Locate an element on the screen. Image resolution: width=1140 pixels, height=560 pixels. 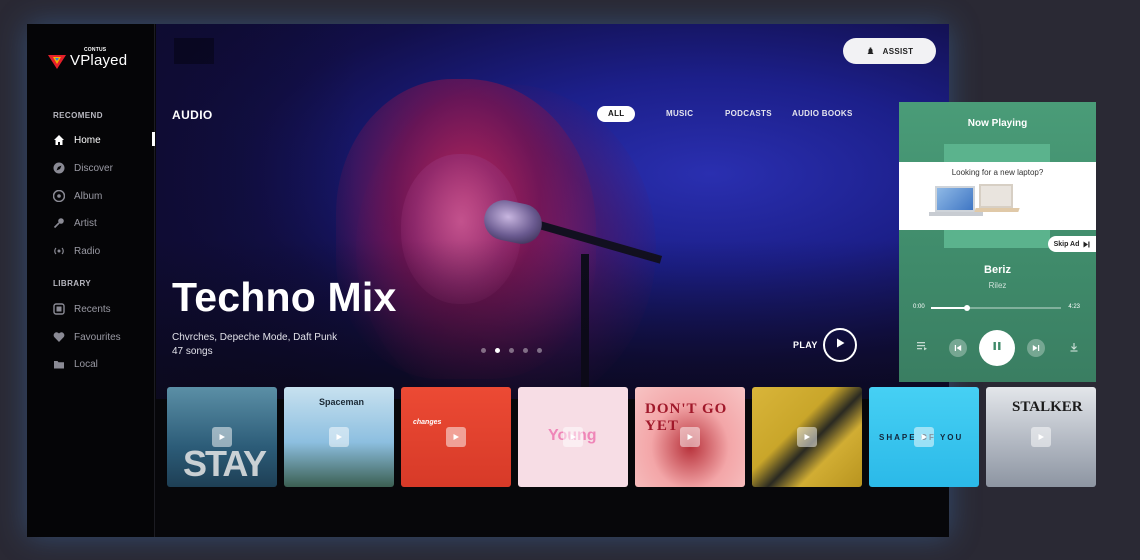
logo-text: VPlayed is located at coordinates (99, 60).